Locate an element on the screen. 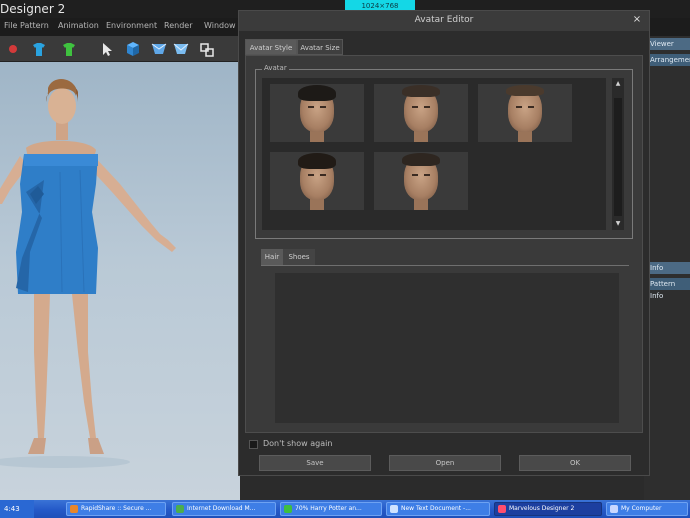 The image size is (690, 518). select-cursor-icon is located at coordinates (107, 49).